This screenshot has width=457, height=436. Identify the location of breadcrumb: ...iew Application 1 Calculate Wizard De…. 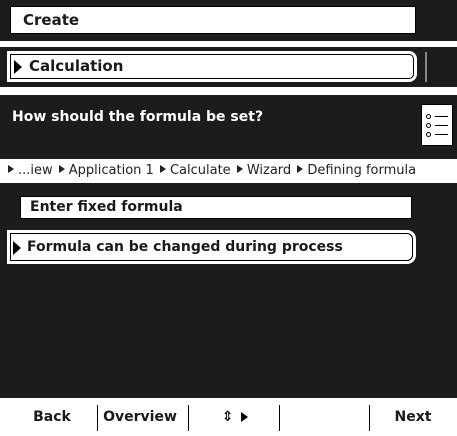
(228, 171).